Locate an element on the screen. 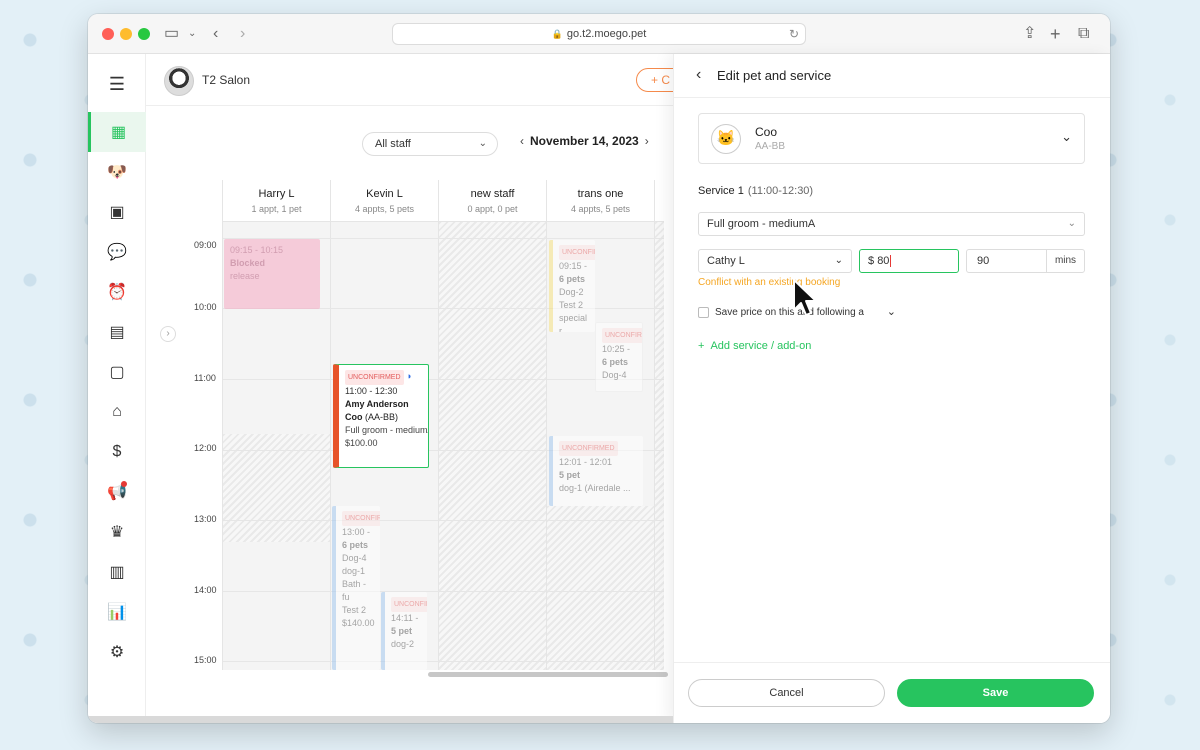 The width and height of the screenshot is (1200, 750). next-day-icon: › is located at coordinates (647, 141).